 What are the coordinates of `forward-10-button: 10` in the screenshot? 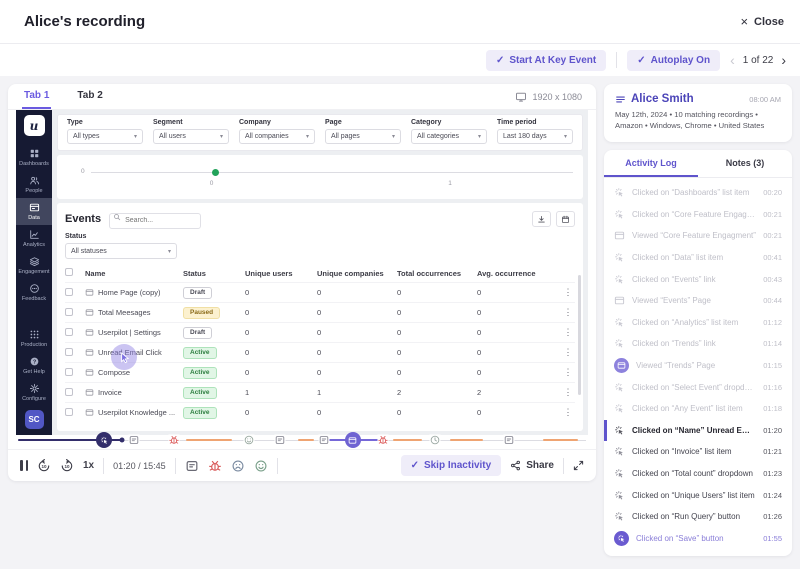 It's located at (67, 465).